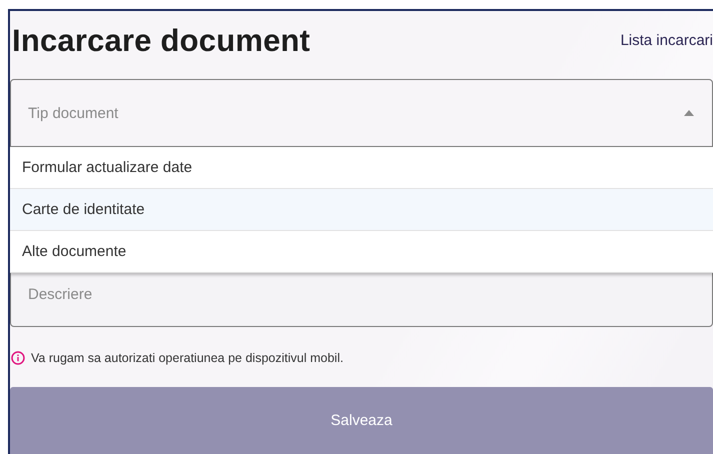  I want to click on dropdown-option: Formular actualizare date, so click(361, 168).